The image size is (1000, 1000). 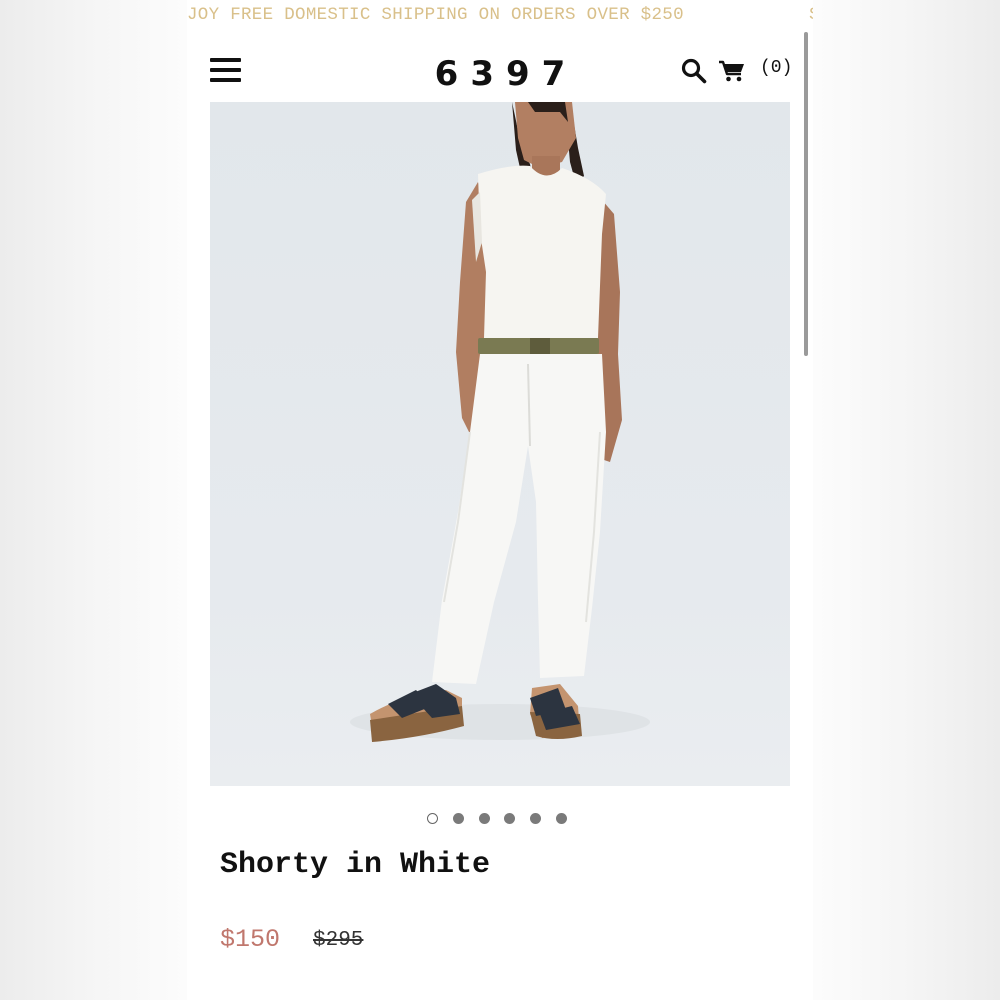 I want to click on carousel-dots, so click(x=507, y=818).